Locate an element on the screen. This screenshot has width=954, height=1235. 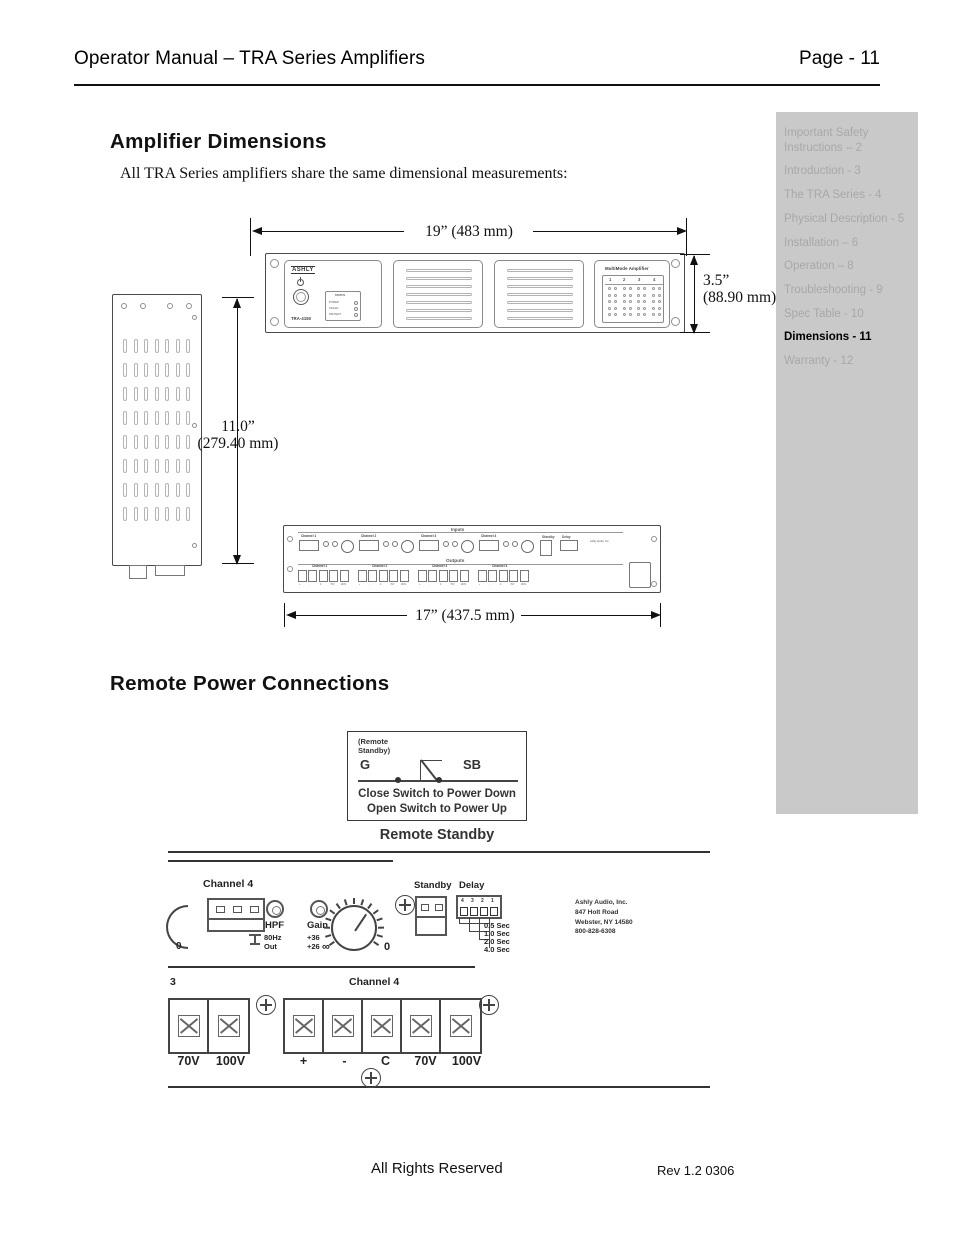
dim-rearwidth-label: 17” (437.5 mm) is located at coordinates (465, 615).